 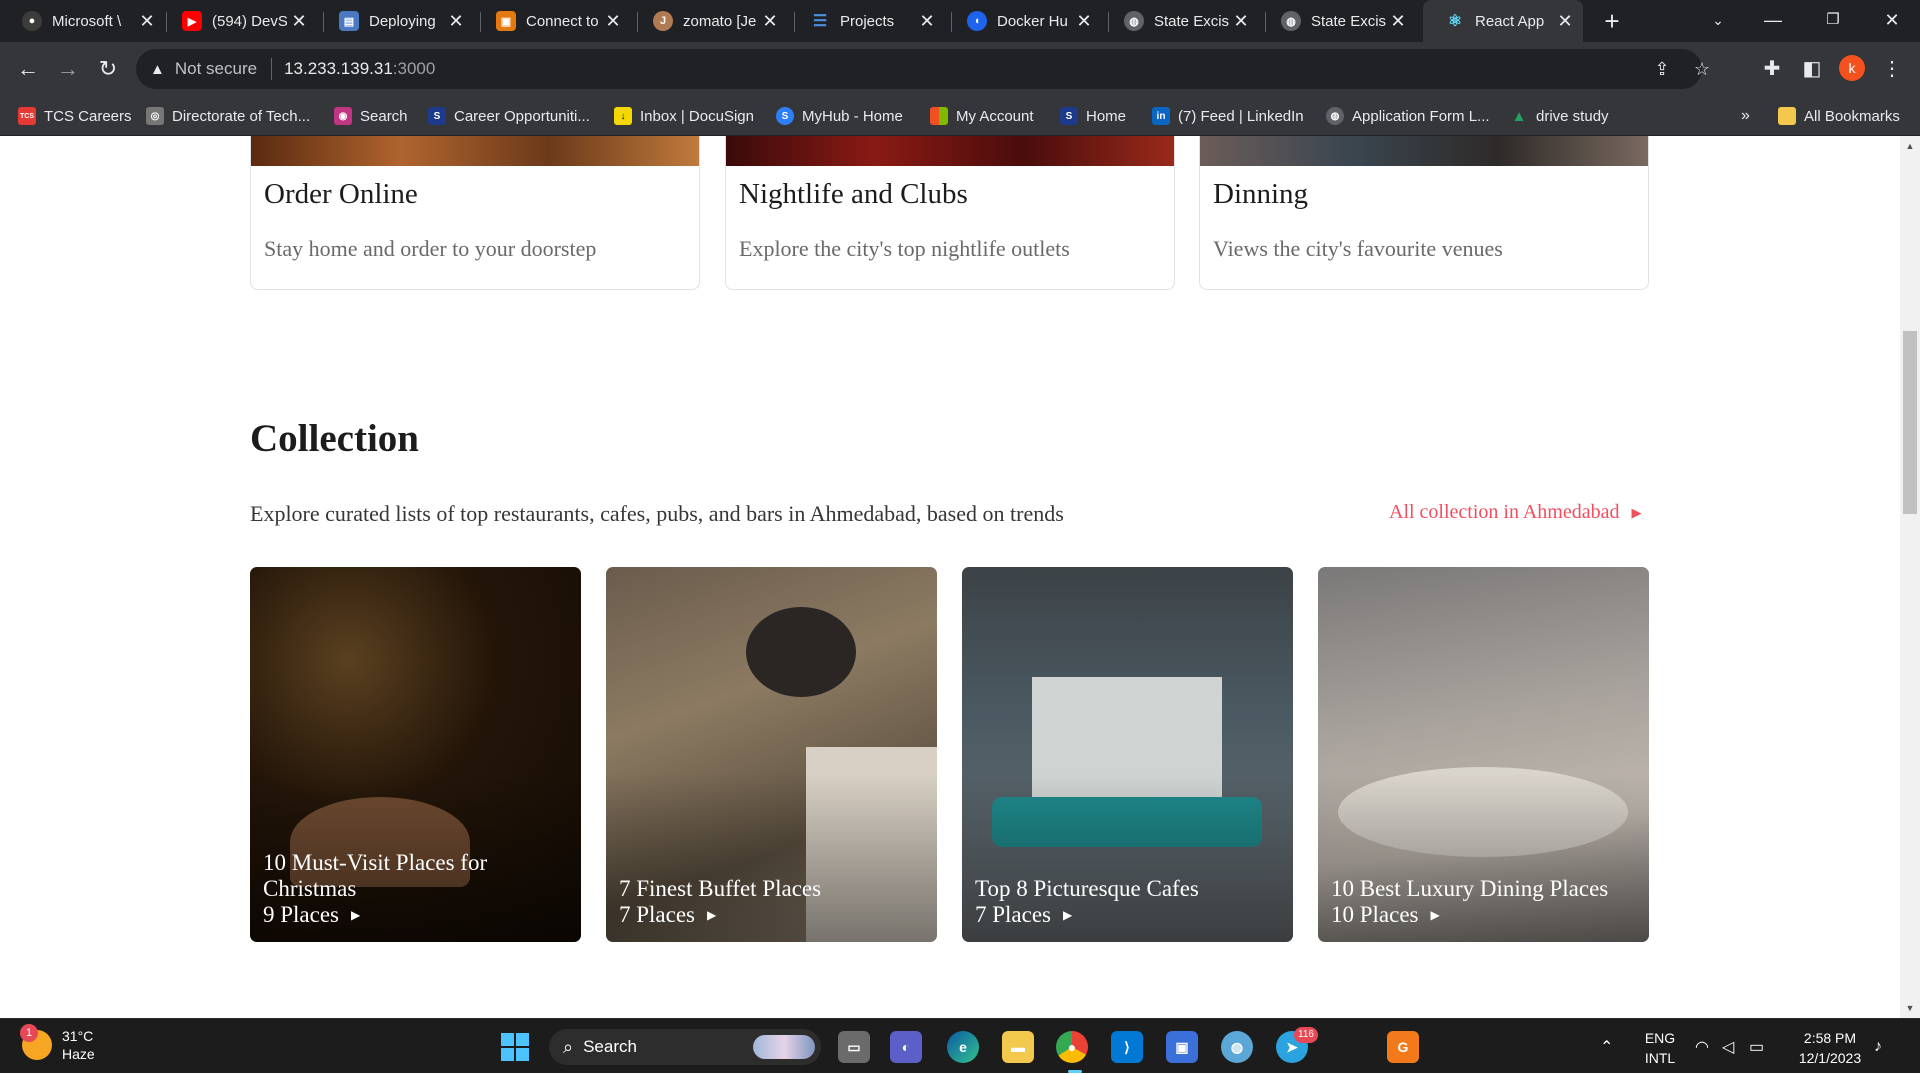 What do you see at coordinates (216, 69) in the screenshot?
I see `not-secure-label: Not secure` at bounding box center [216, 69].